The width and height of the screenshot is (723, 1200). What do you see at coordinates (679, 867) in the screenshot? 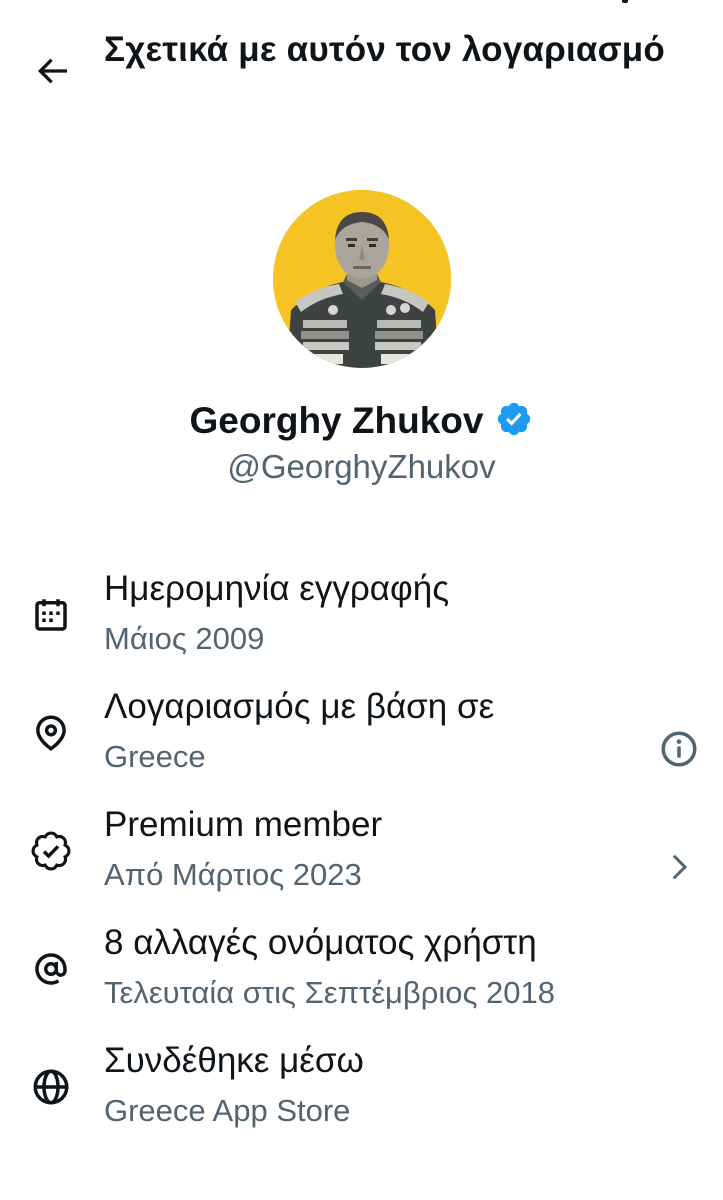
I see `chevron-right-icon` at bounding box center [679, 867].